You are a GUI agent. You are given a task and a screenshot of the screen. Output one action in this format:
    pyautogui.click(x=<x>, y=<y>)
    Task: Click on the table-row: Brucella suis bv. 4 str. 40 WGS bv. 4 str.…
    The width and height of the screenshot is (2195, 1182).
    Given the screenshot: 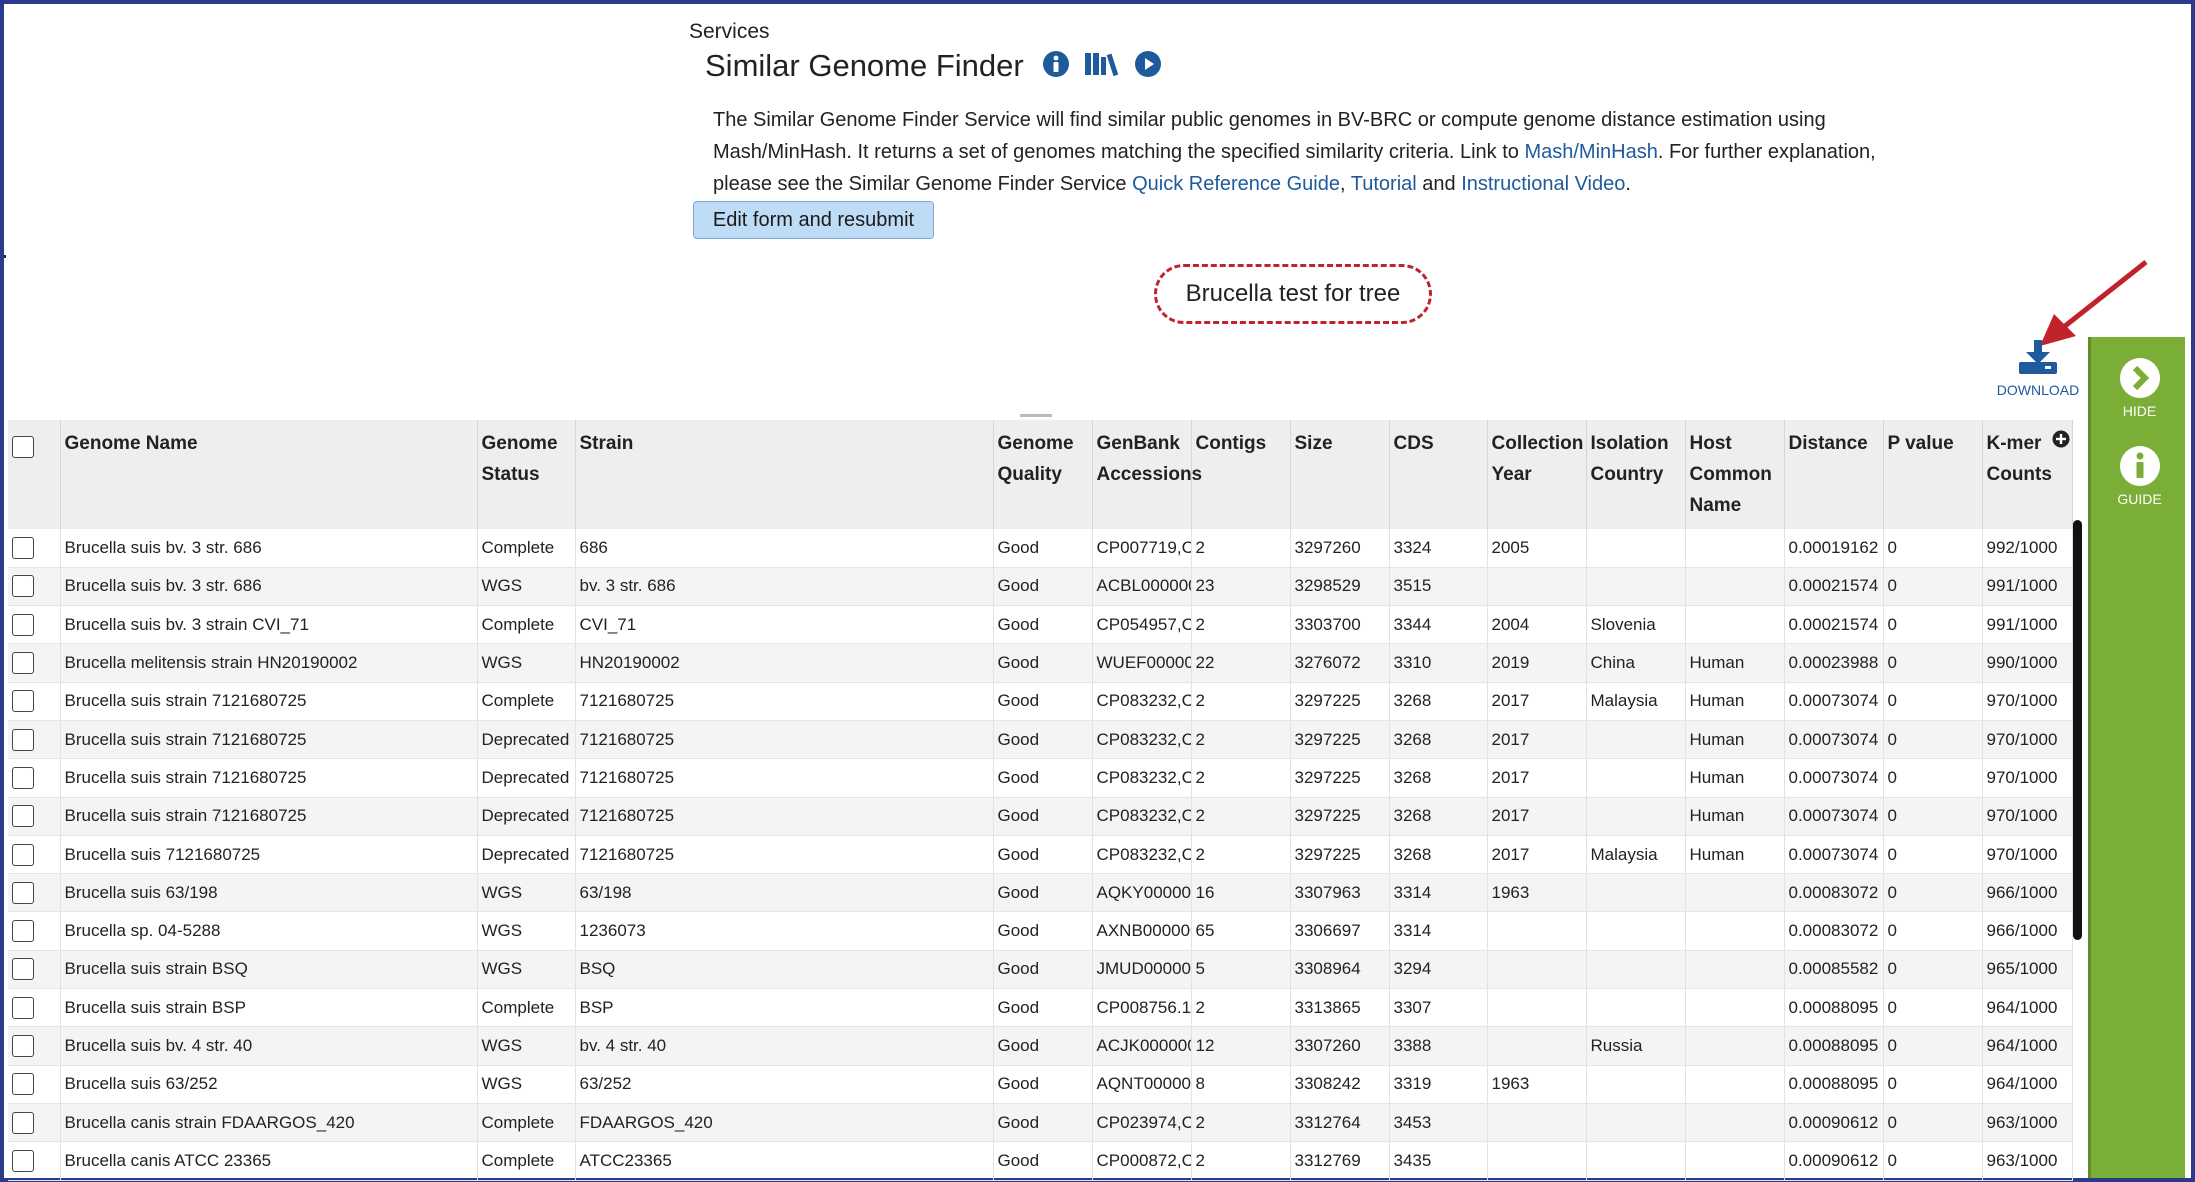 What is the action you would take?
    pyautogui.click(x=1040, y=1046)
    